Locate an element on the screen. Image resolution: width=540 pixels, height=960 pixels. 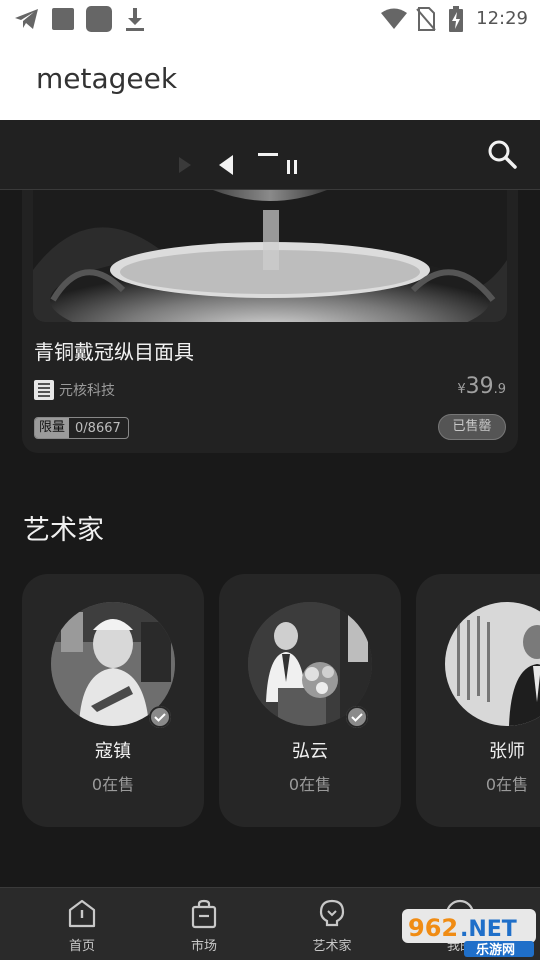
limit-label: 限量 is located at coordinates (52, 428).